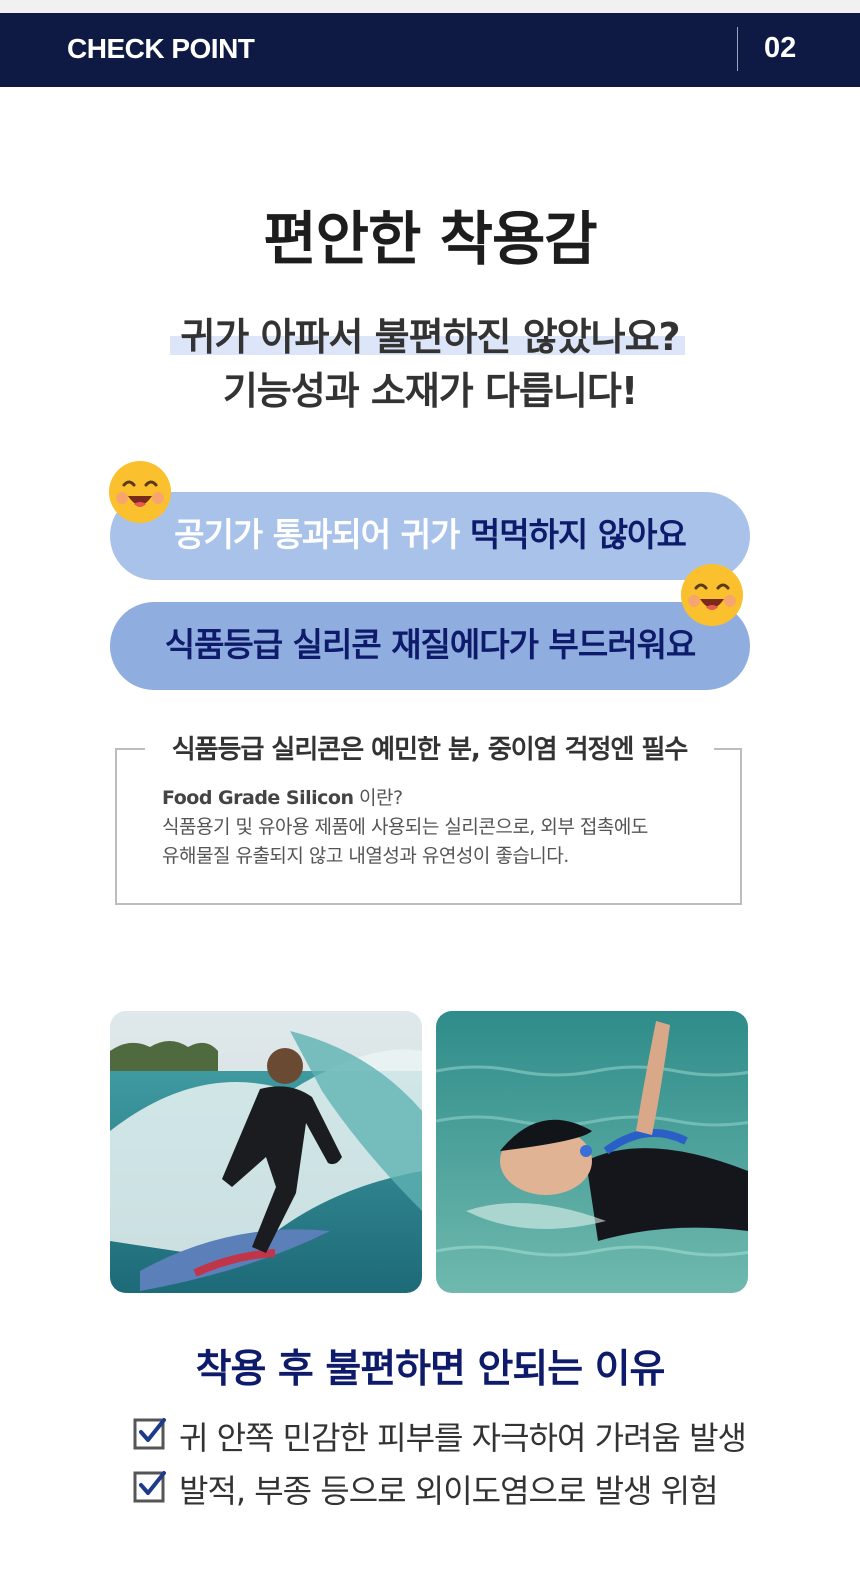 This screenshot has height=1577, width=860. Describe the element at coordinates (266, 1152) in the screenshot. I see `surfer-photo` at that location.